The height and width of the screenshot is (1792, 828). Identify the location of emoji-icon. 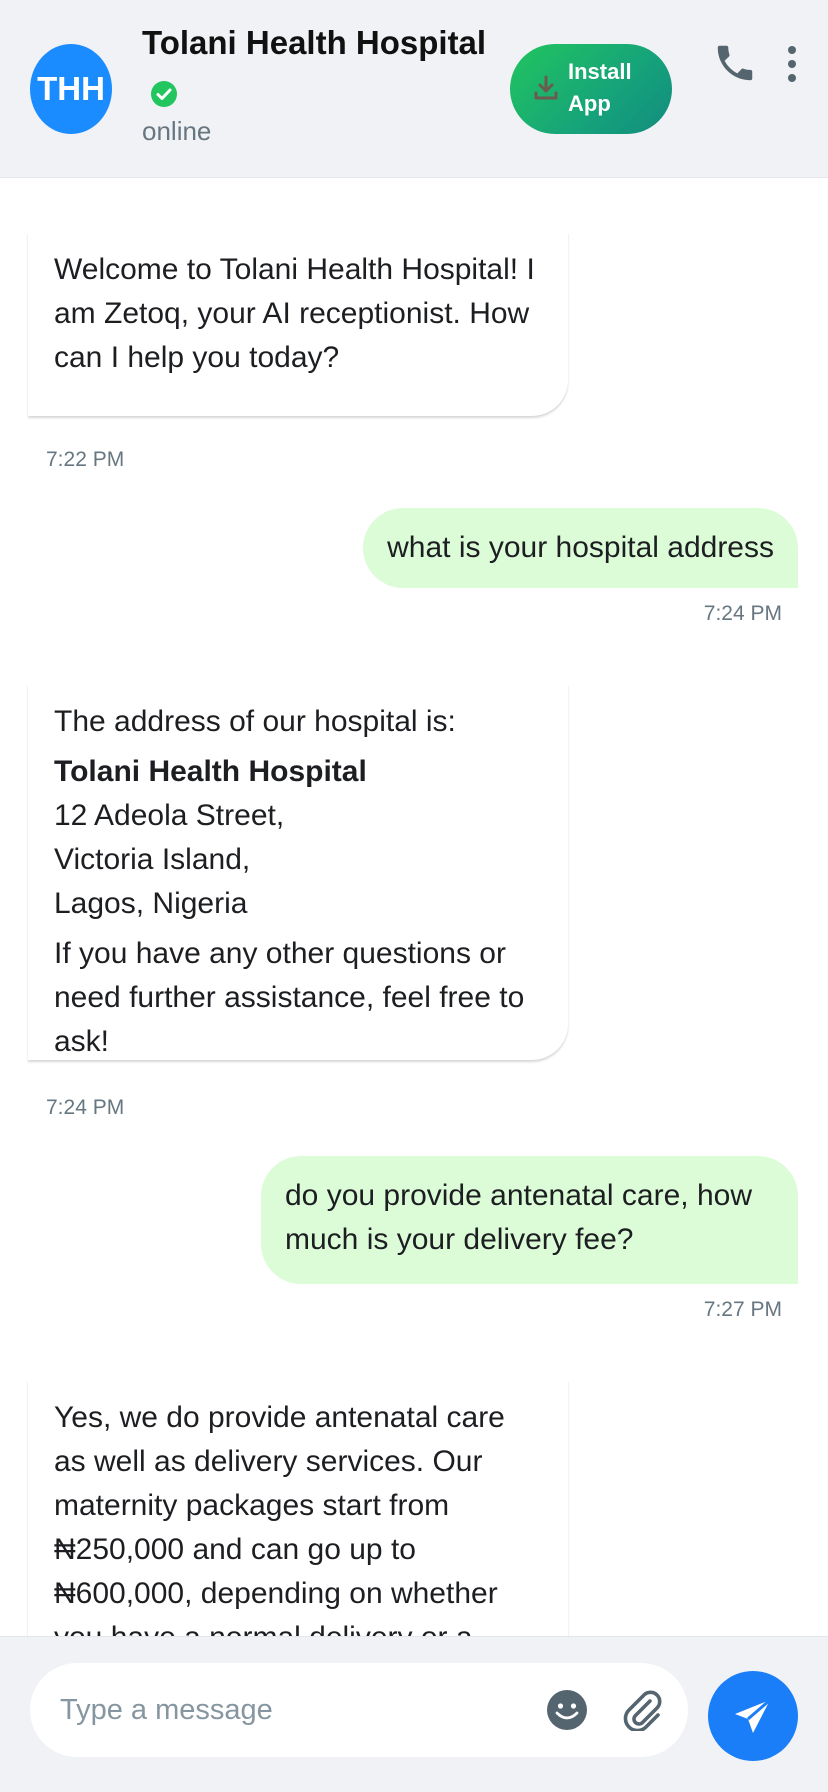
(567, 1710).